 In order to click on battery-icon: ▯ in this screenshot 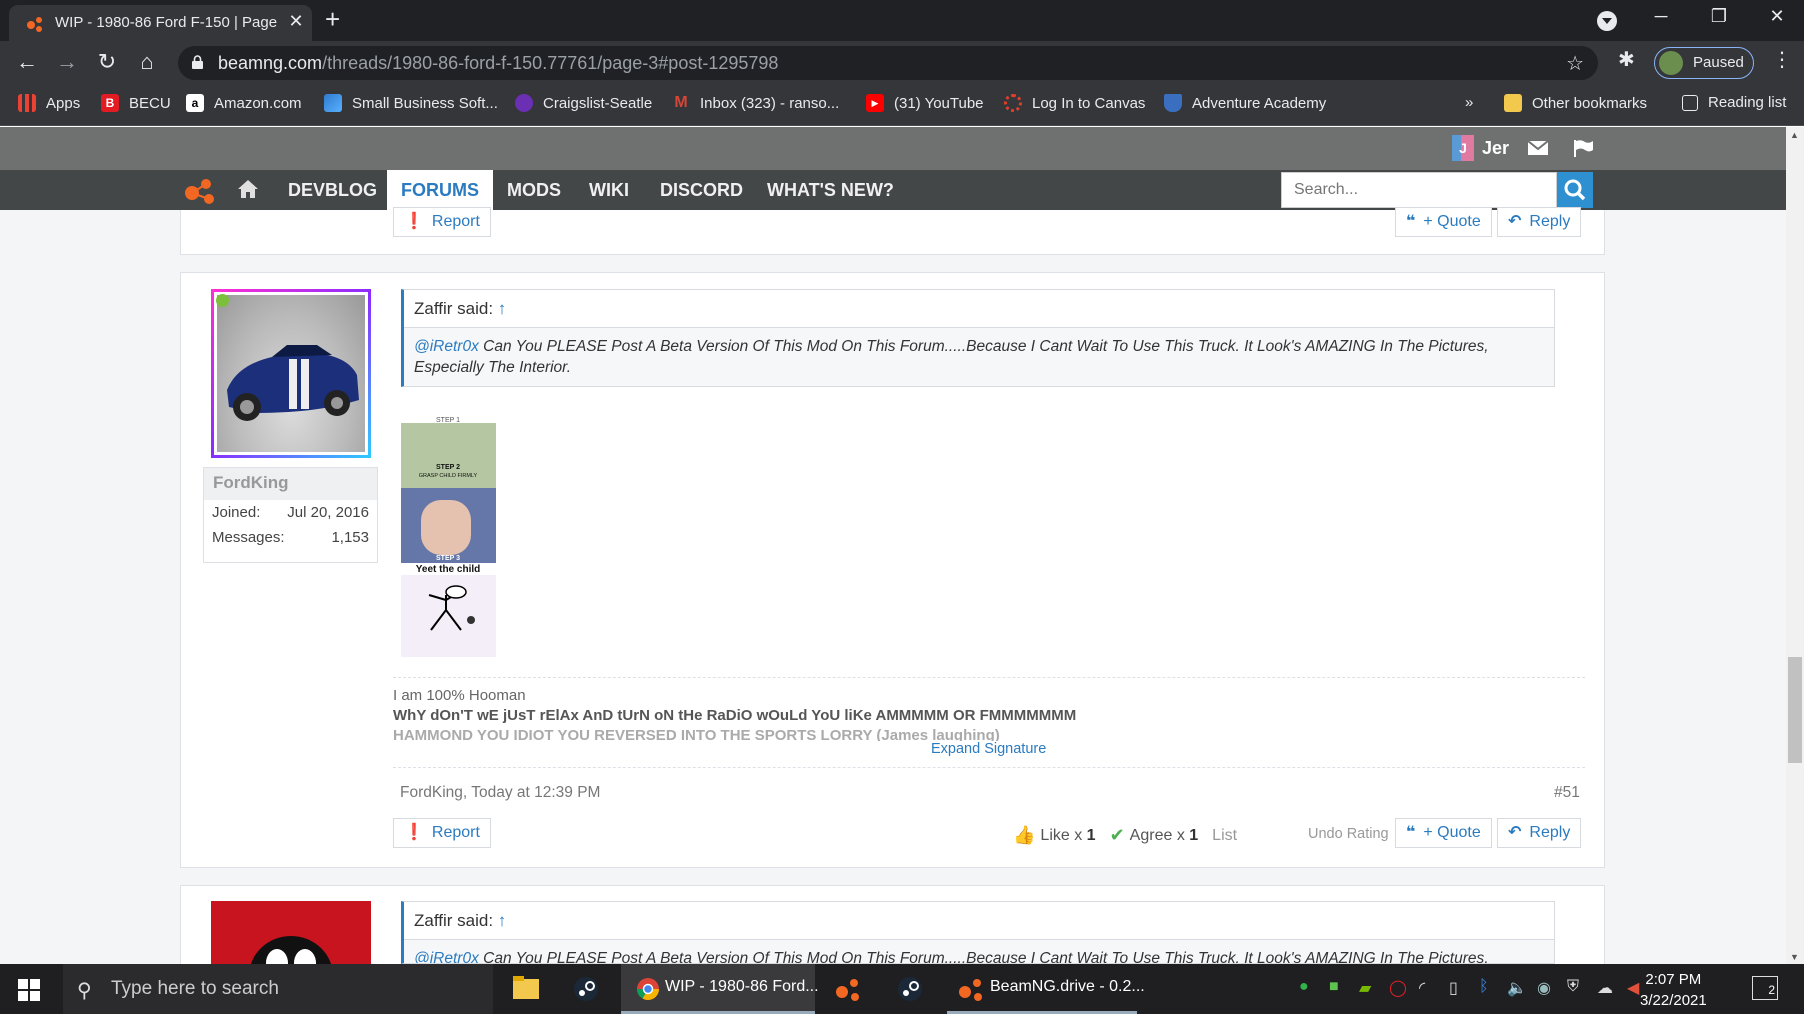, I will do `click(1453, 988)`.